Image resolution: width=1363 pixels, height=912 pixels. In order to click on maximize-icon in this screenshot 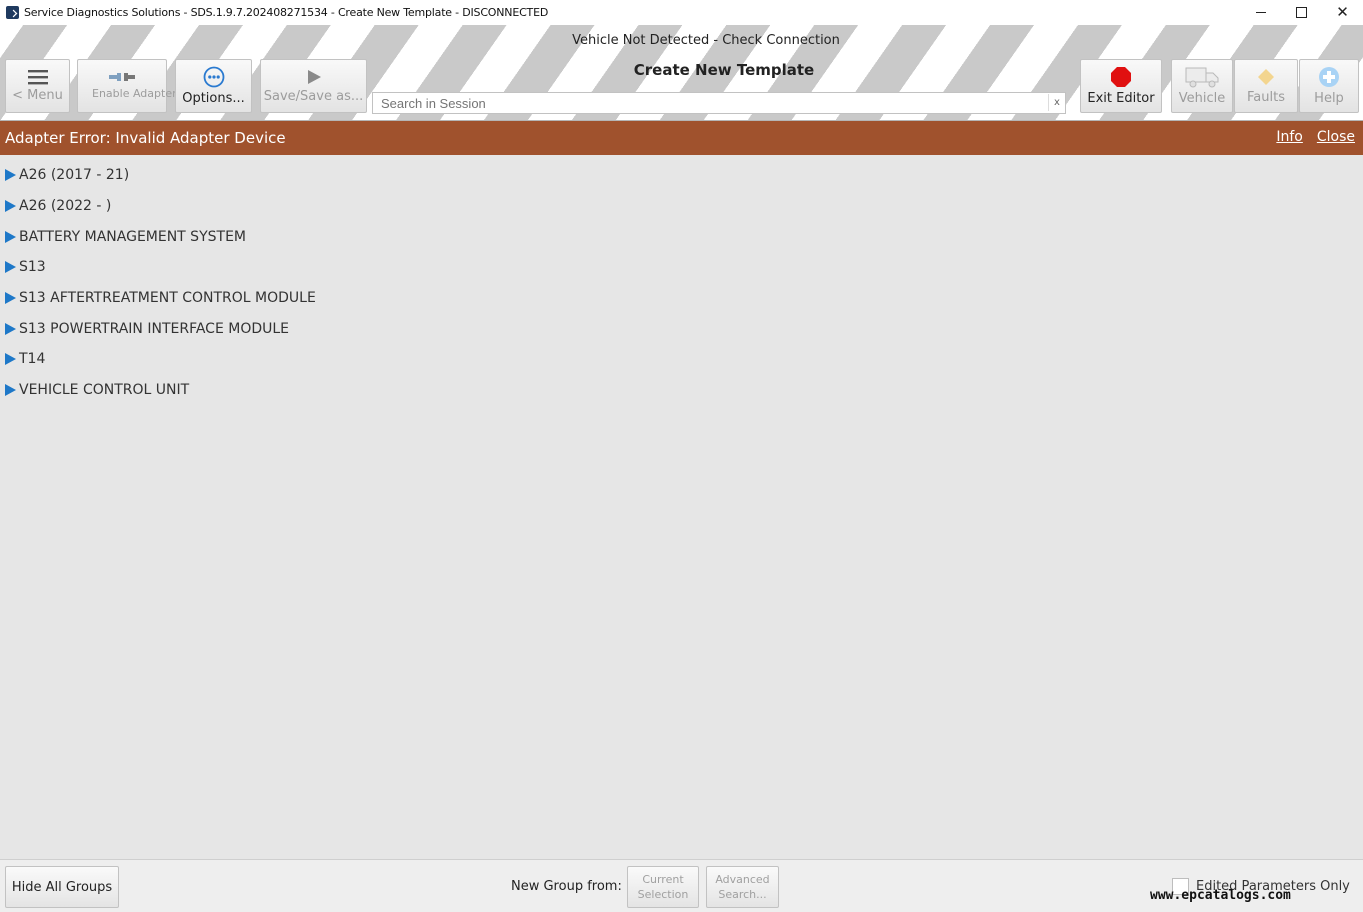, I will do `click(1301, 12)`.